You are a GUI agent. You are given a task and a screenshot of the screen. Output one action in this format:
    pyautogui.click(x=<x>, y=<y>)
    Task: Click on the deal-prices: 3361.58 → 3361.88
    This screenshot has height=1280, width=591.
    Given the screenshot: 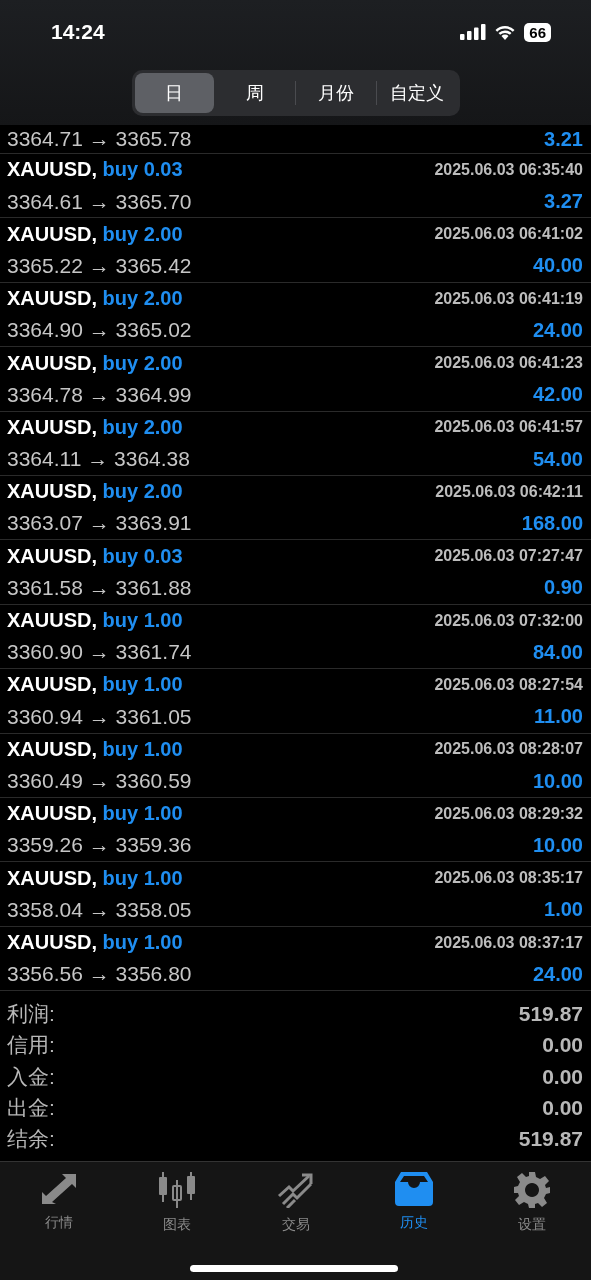 What is the action you would take?
    pyautogui.click(x=99, y=587)
    